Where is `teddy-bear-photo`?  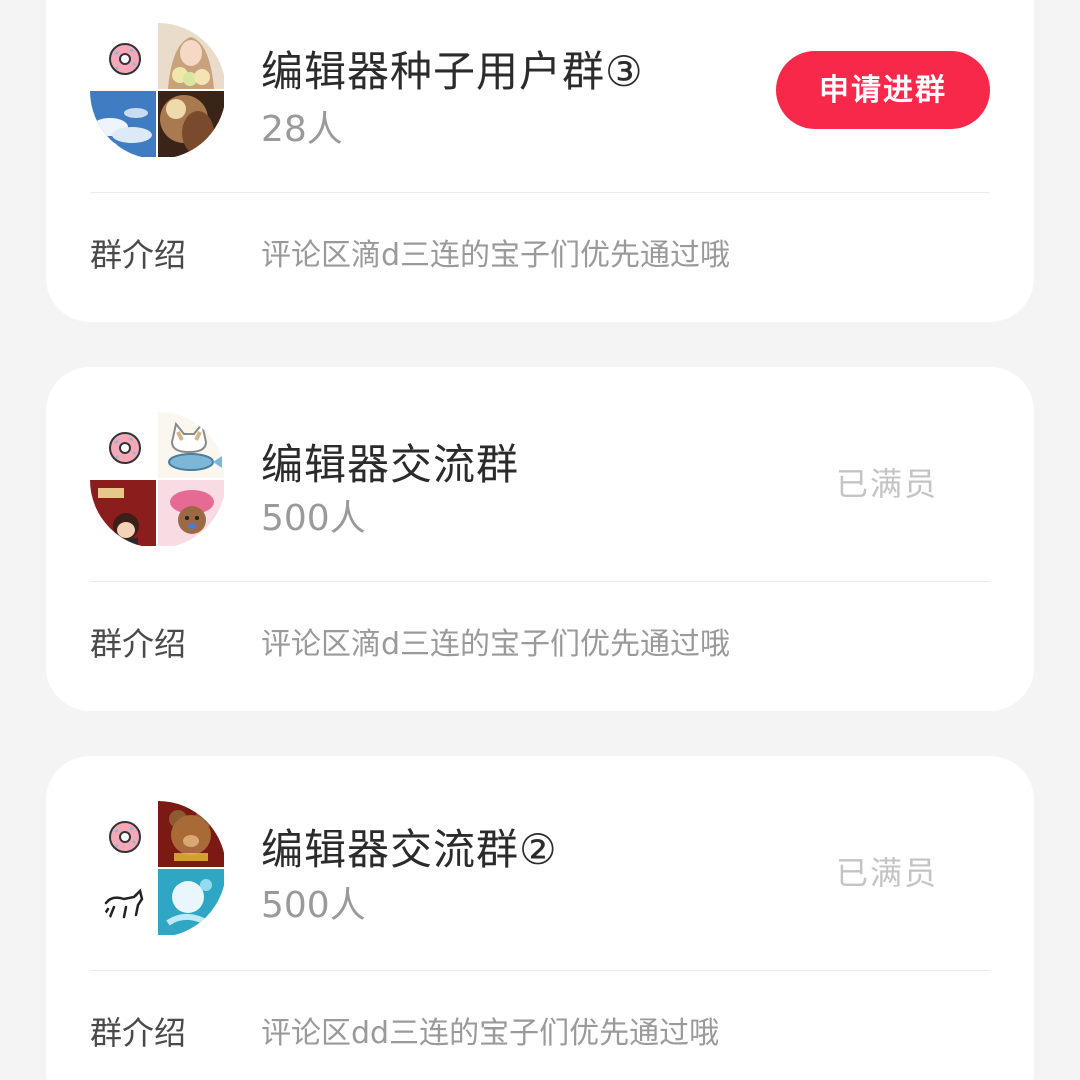 teddy-bear-photo is located at coordinates (191, 834).